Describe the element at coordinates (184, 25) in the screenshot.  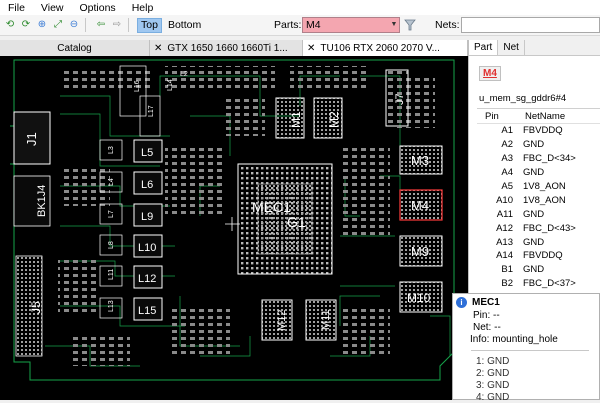
I see `bottom-view-button: Bottom` at that location.